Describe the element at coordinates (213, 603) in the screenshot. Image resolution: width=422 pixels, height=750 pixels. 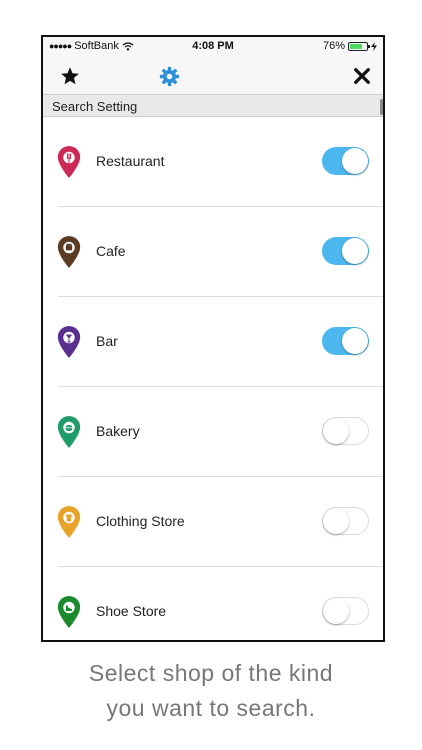
I see `category-row-shoe-store: Shoe Store` at that location.